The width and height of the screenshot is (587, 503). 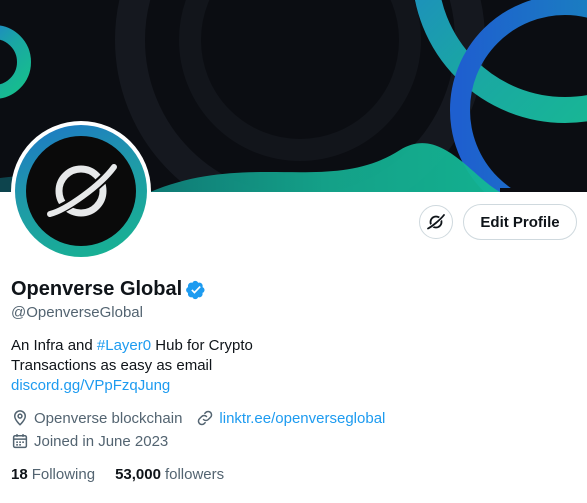 What do you see at coordinates (97, 289) in the screenshot?
I see `display-name: Openverse Global` at bounding box center [97, 289].